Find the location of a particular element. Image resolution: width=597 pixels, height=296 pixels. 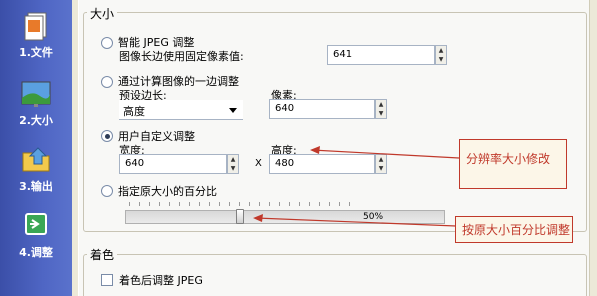

percent-value: 50% is located at coordinates (373, 217).